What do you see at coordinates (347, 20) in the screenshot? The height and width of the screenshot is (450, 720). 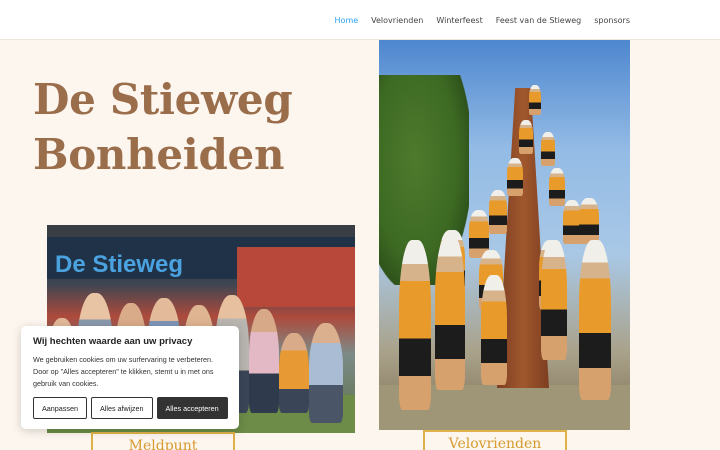 I see `nav-item-home: Home` at bounding box center [347, 20].